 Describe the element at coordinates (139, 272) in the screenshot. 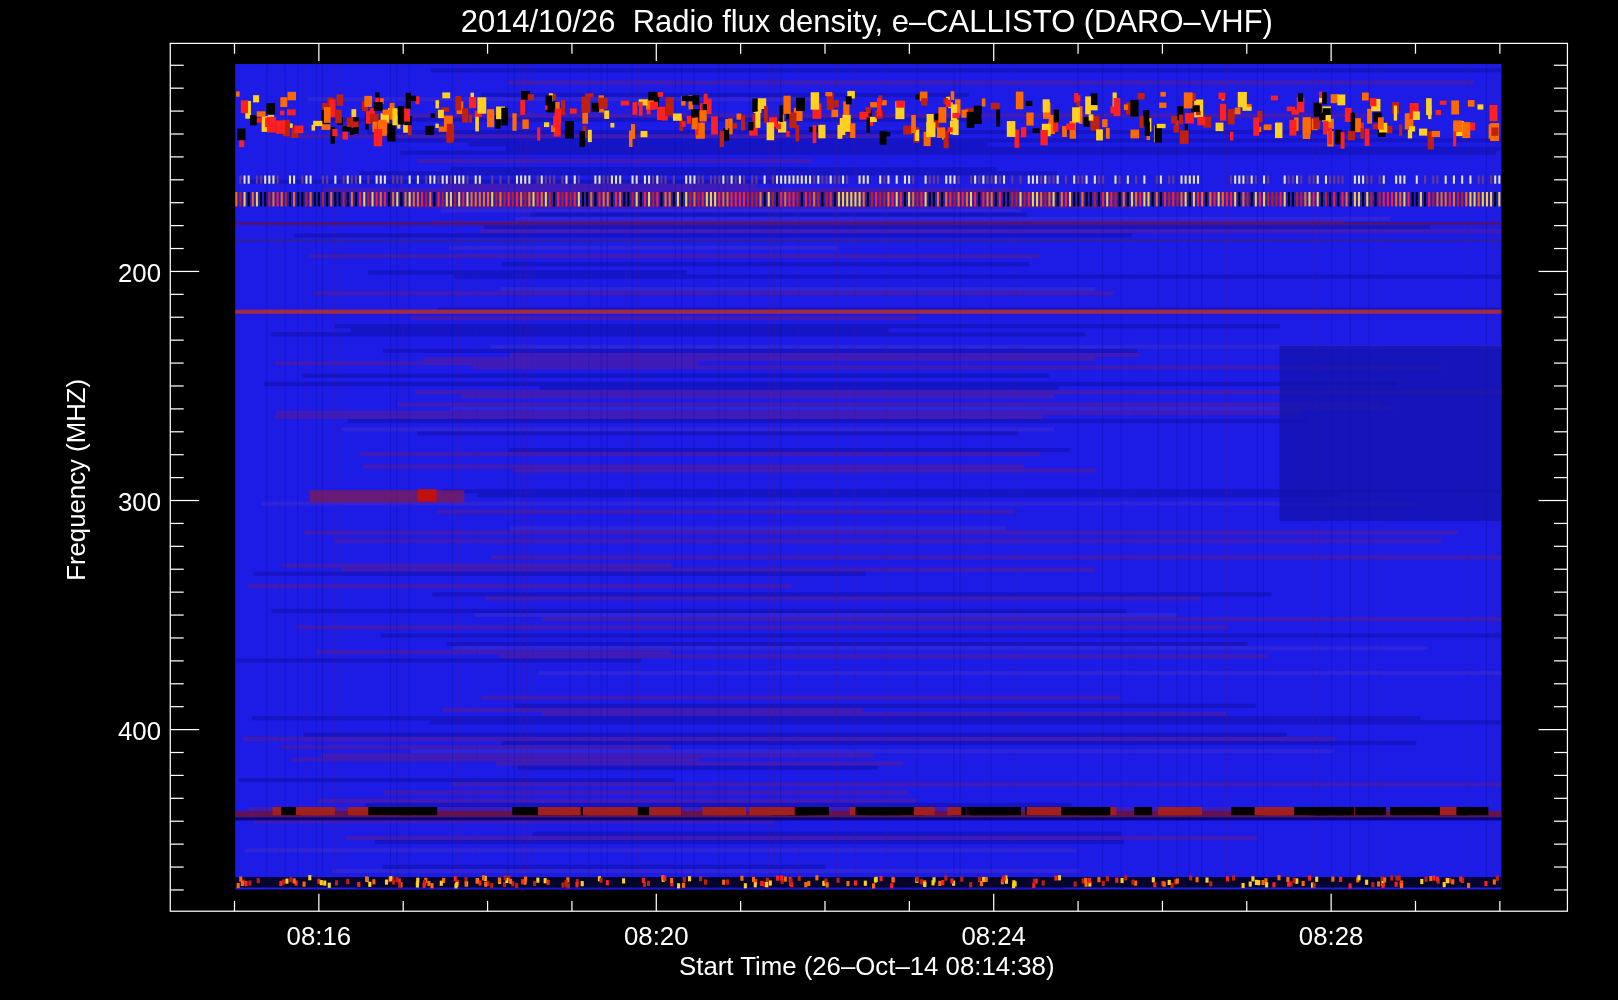

I see `y-tick-label: 200` at that location.